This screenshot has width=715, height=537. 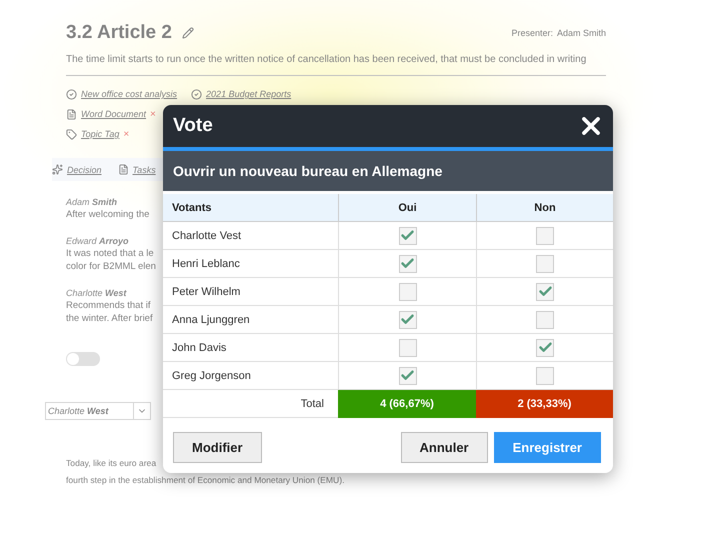 What do you see at coordinates (111, 463) in the screenshot?
I see `paragraph-text: Today, like its euro area` at bounding box center [111, 463].